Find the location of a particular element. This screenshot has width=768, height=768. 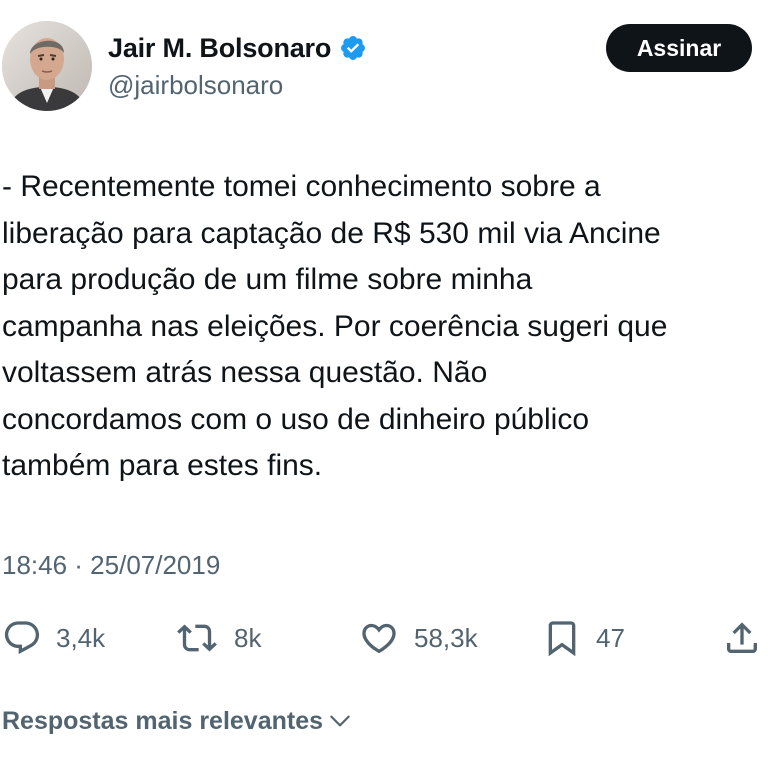

replies-sort-dropdown: Respostas mais relevantes is located at coordinates (177, 721).